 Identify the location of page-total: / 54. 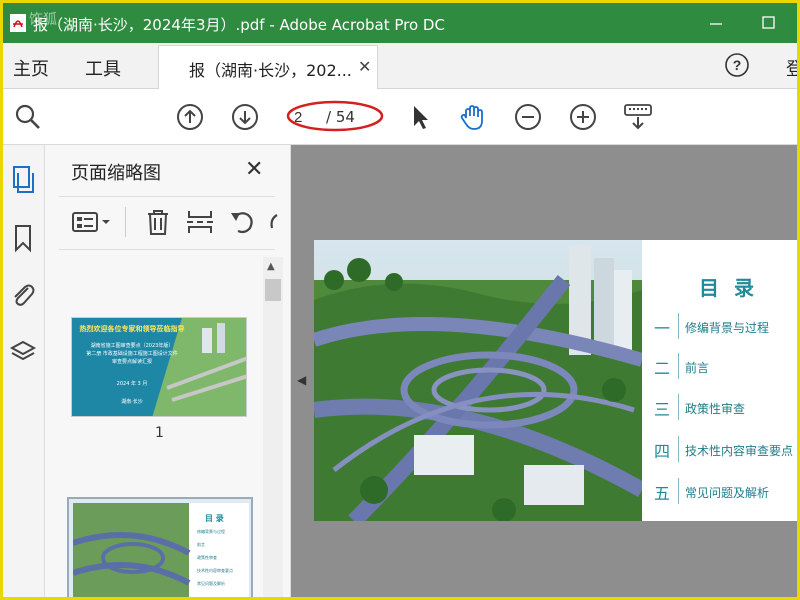
(340, 117).